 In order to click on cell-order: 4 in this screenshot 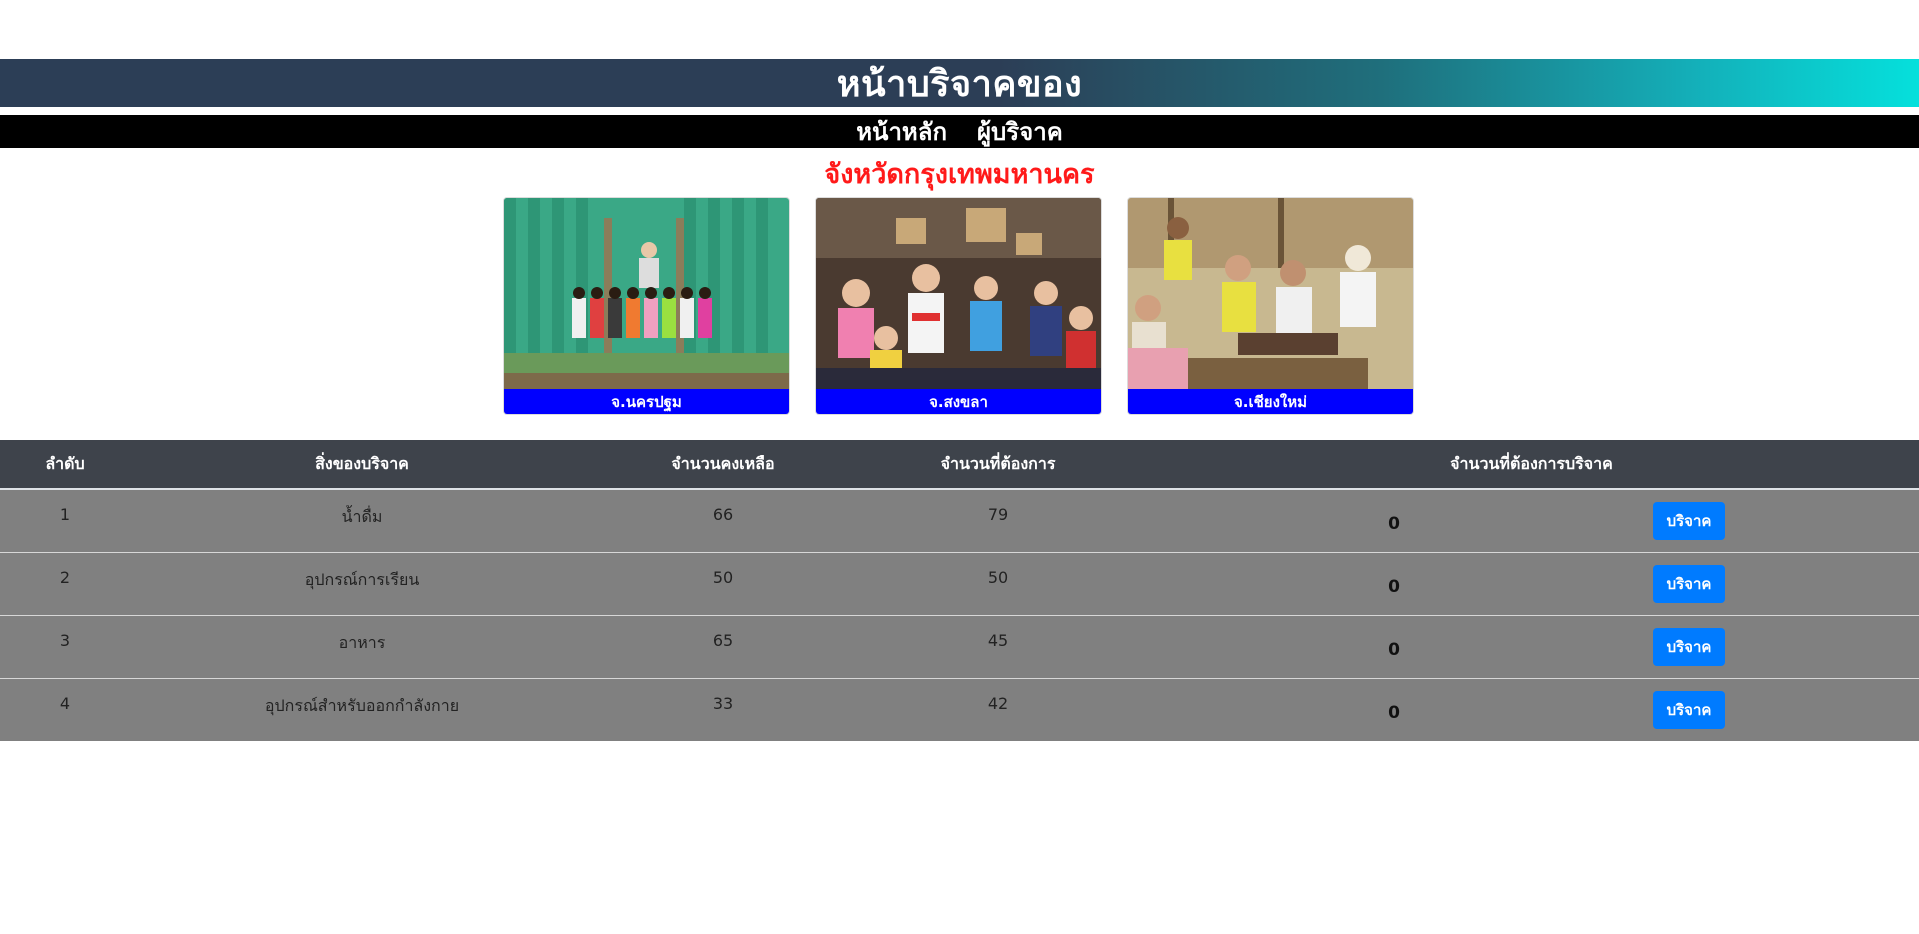, I will do `click(65, 709)`.